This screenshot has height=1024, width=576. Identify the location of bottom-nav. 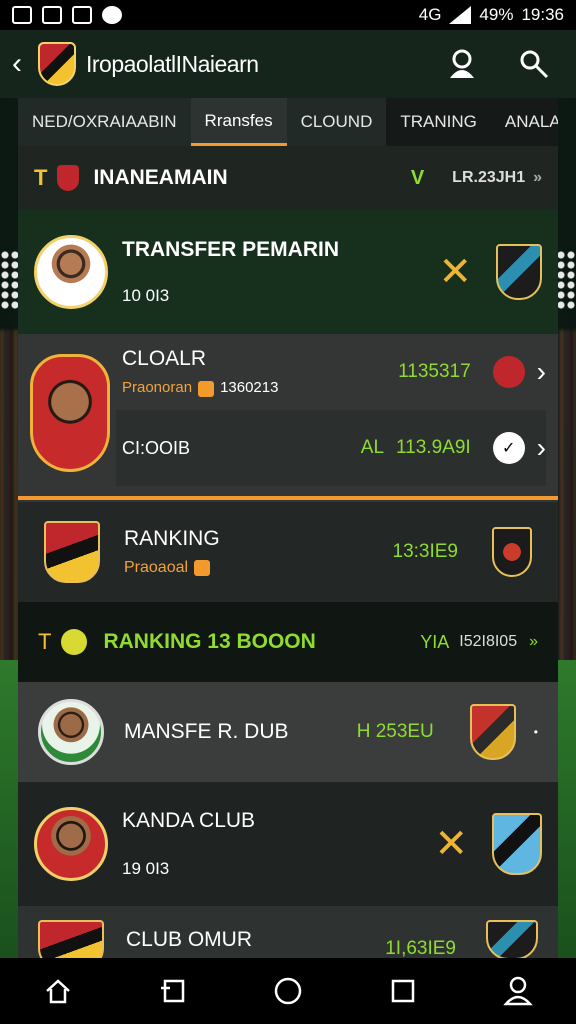
(288, 991).